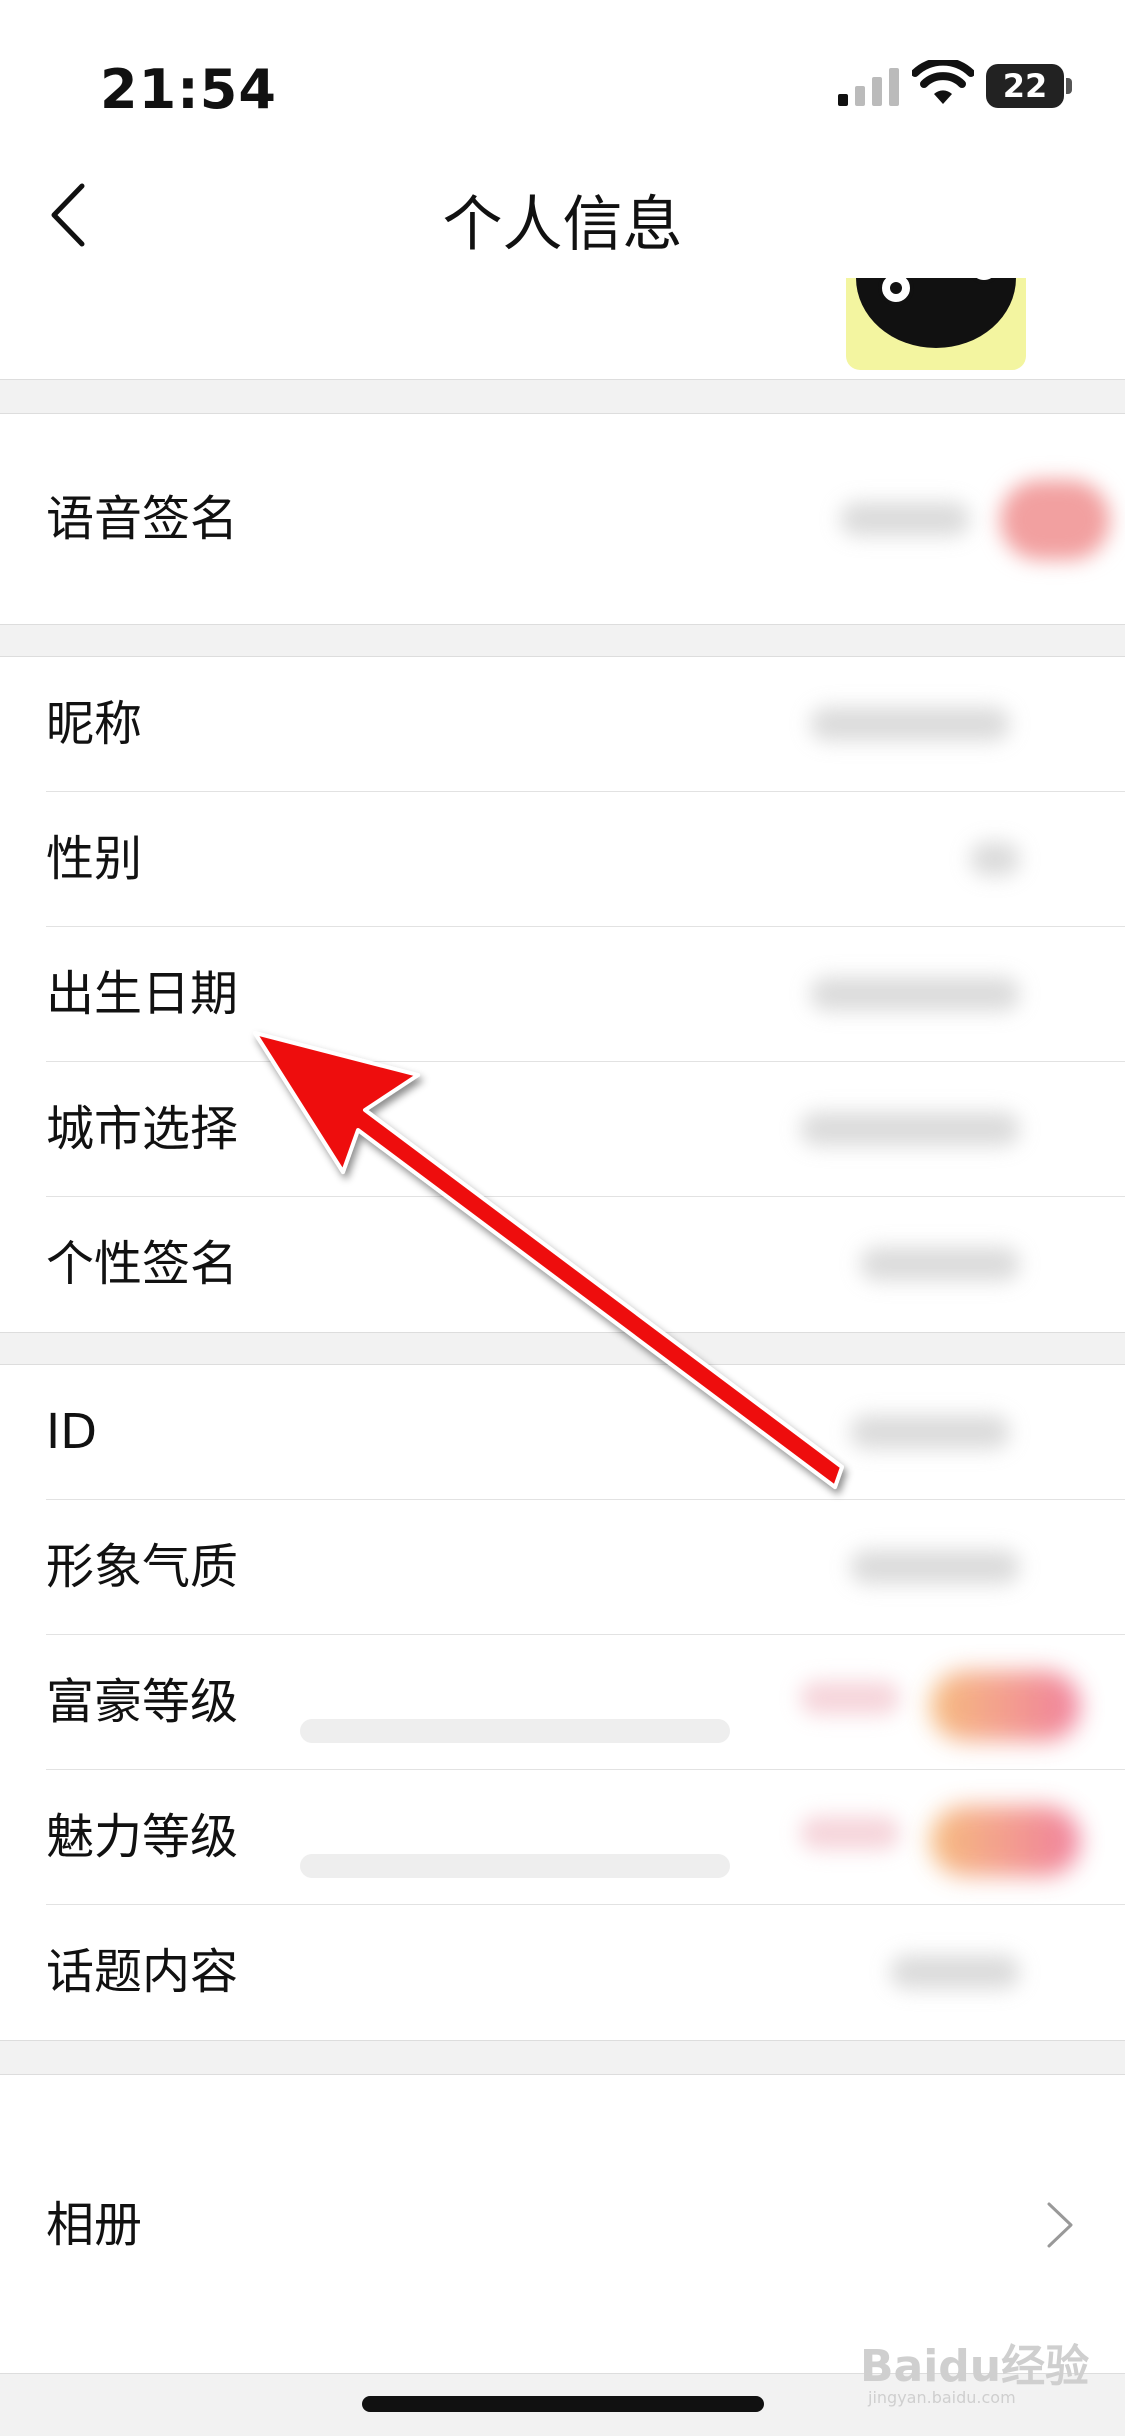  I want to click on signal-icon, so click(868, 87).